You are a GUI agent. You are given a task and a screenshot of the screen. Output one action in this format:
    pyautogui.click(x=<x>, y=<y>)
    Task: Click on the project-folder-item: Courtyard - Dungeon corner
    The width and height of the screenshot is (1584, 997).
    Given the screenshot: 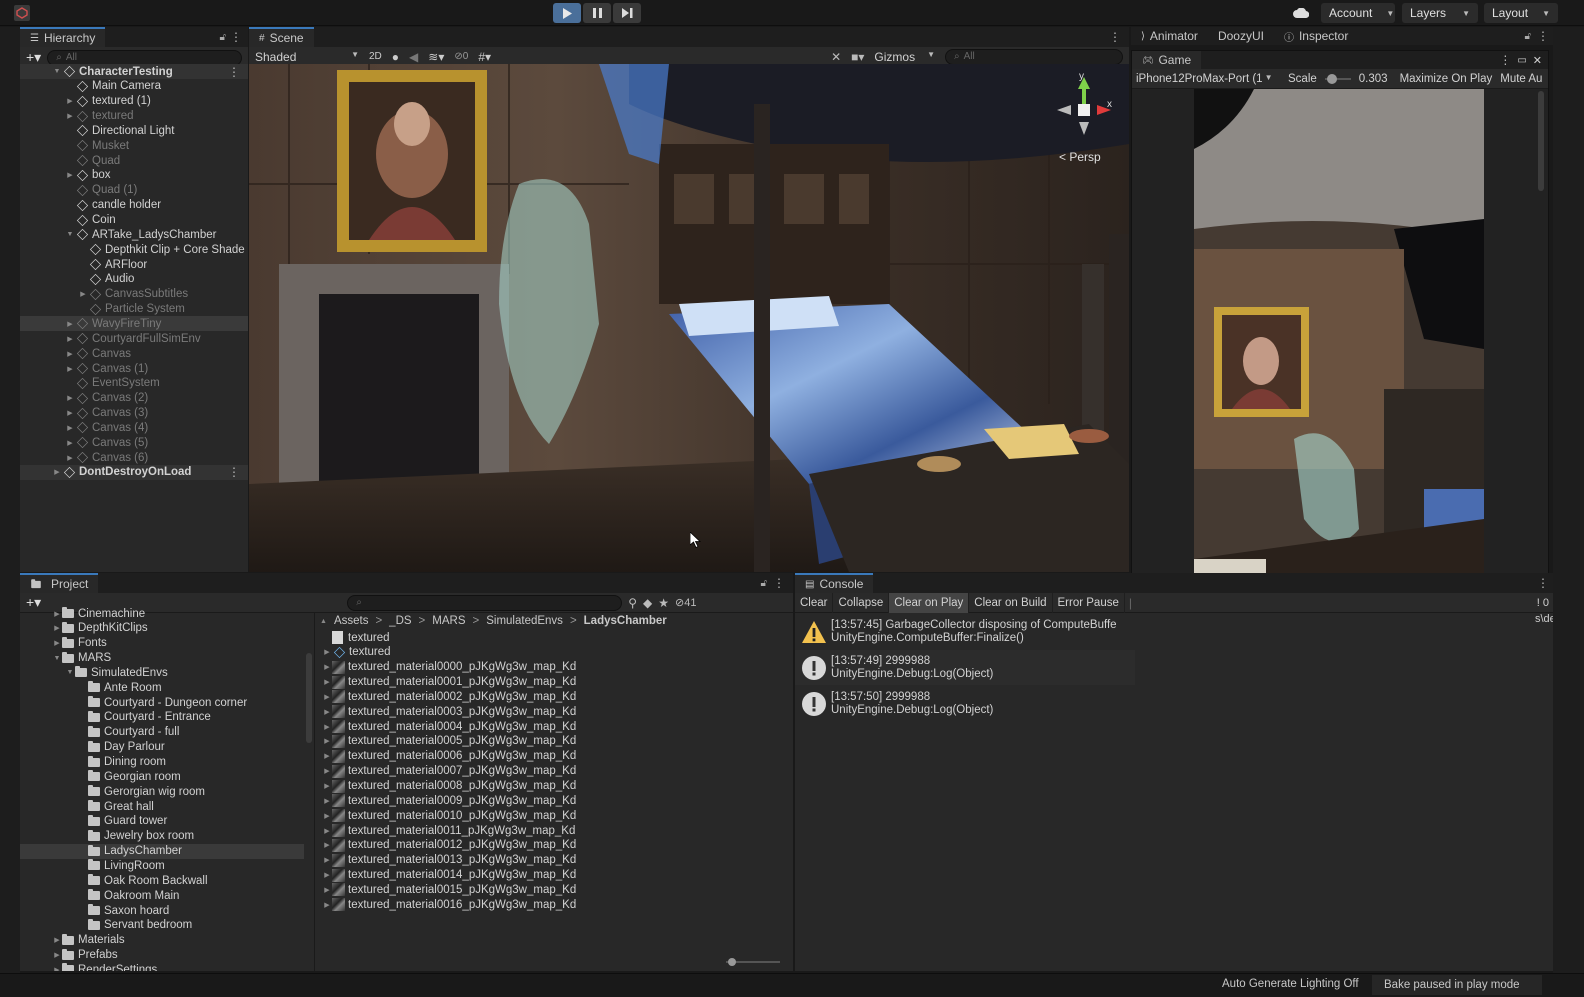 What is the action you would take?
    pyautogui.click(x=162, y=702)
    